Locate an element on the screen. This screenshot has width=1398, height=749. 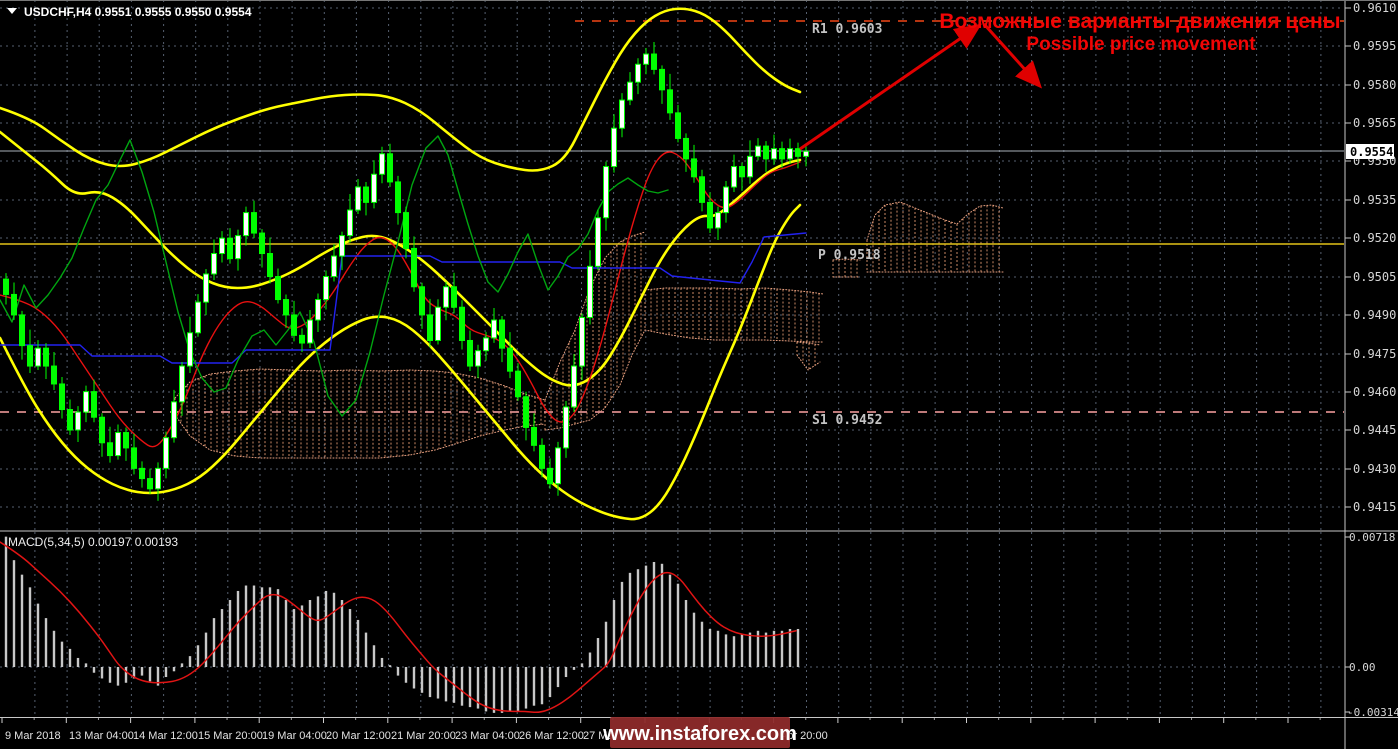
macd-axis-bottom: -0.00314 is located at coordinates (1372, 712).